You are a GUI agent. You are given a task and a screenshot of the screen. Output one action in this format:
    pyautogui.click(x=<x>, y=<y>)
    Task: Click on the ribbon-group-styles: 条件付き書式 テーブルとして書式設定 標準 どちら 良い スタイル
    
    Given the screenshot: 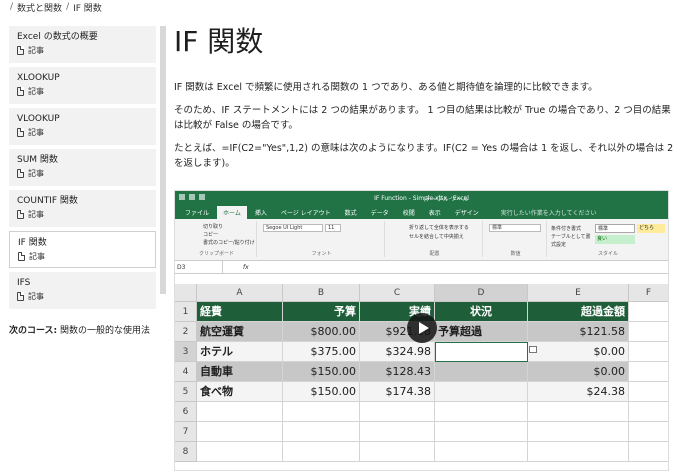 What is the action you would take?
    pyautogui.click(x=608, y=239)
    